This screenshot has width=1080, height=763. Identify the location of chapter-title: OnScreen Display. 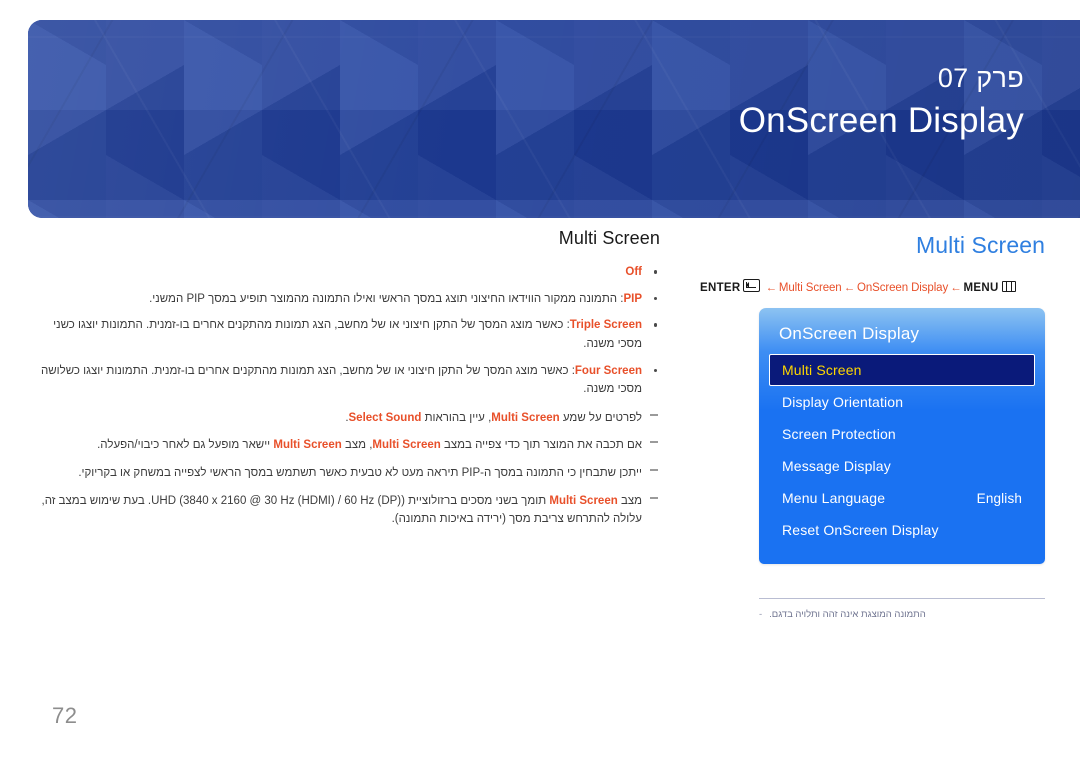
(881, 121).